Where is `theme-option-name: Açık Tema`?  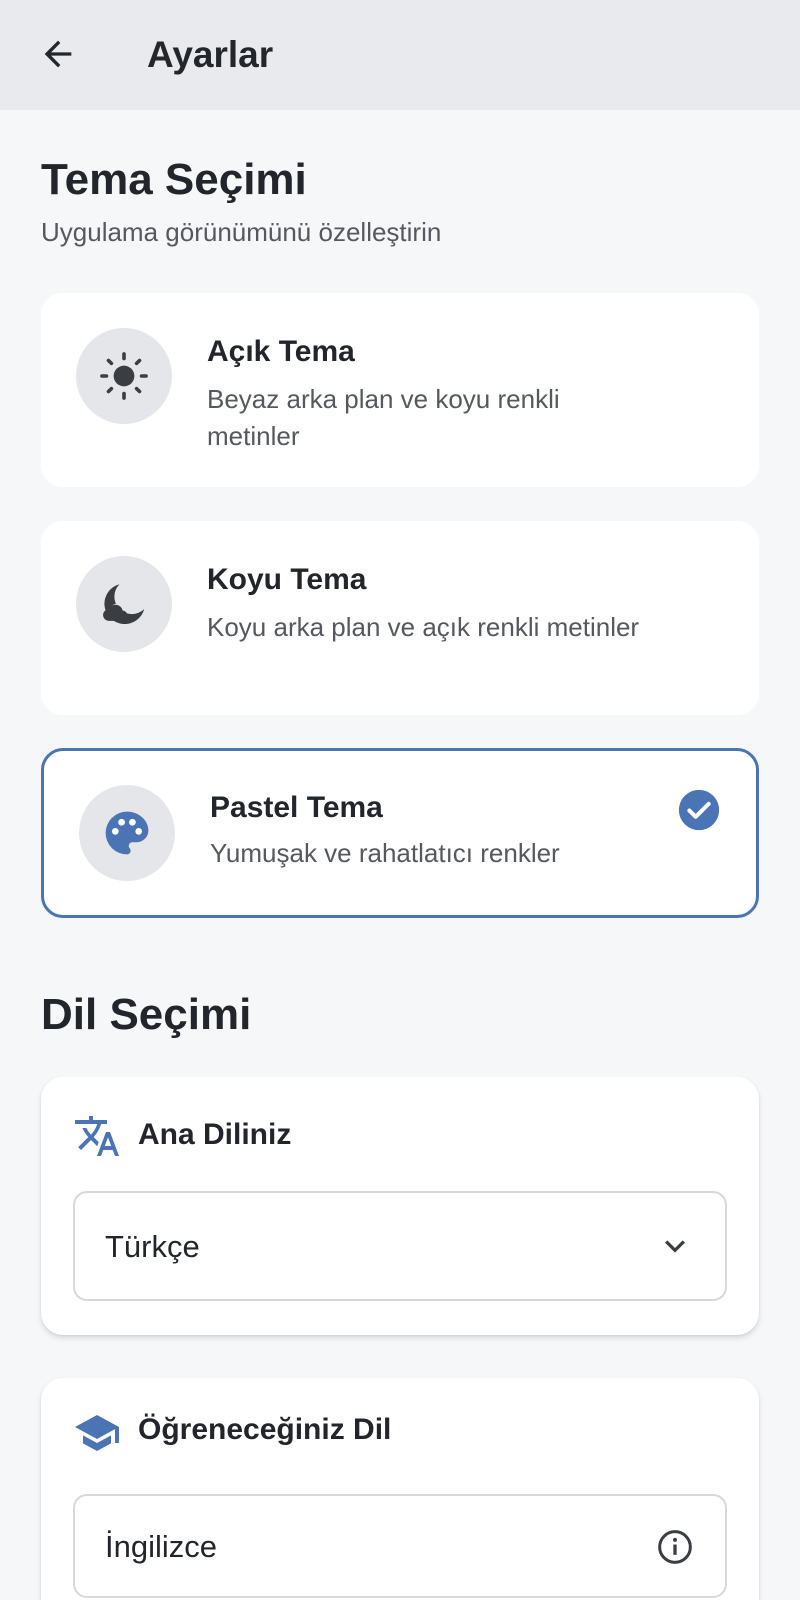
theme-option-name: Açık Tema is located at coordinates (281, 351).